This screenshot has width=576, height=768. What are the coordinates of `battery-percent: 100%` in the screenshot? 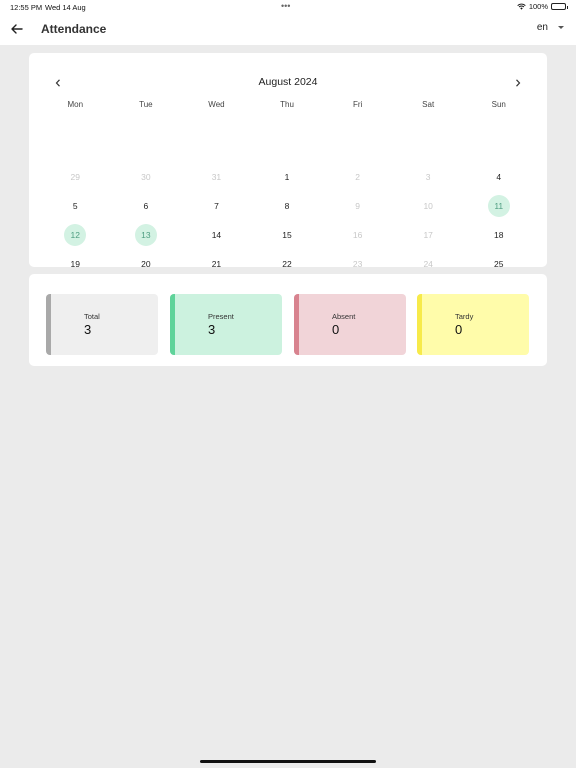 It's located at (538, 6).